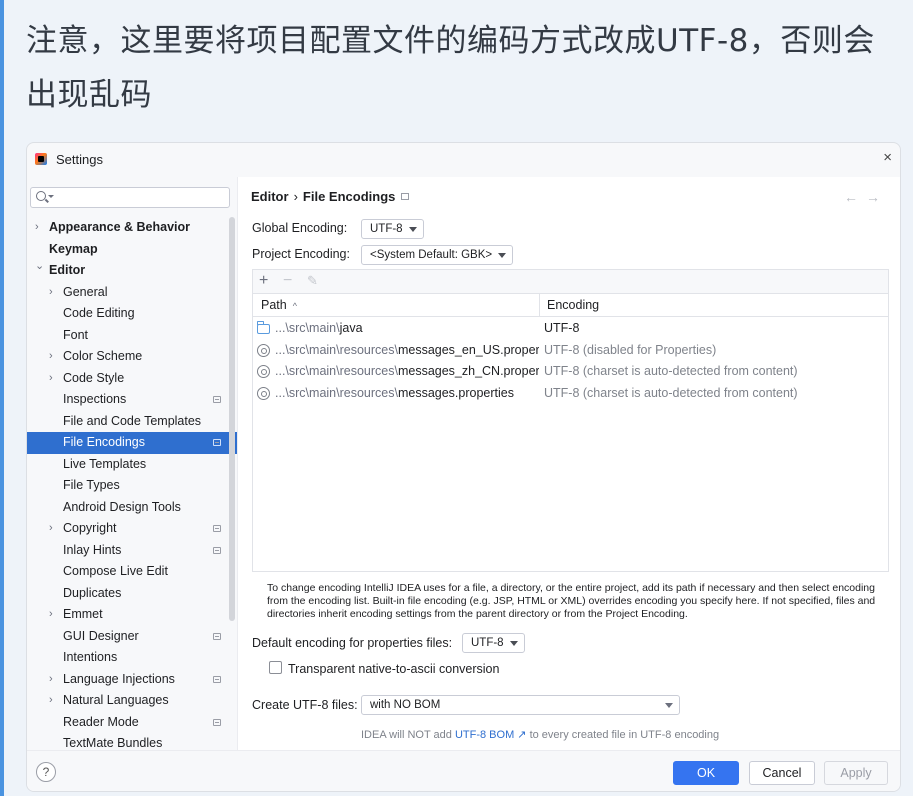 This screenshot has width=913, height=796. I want to click on ok-button: OK, so click(706, 773).